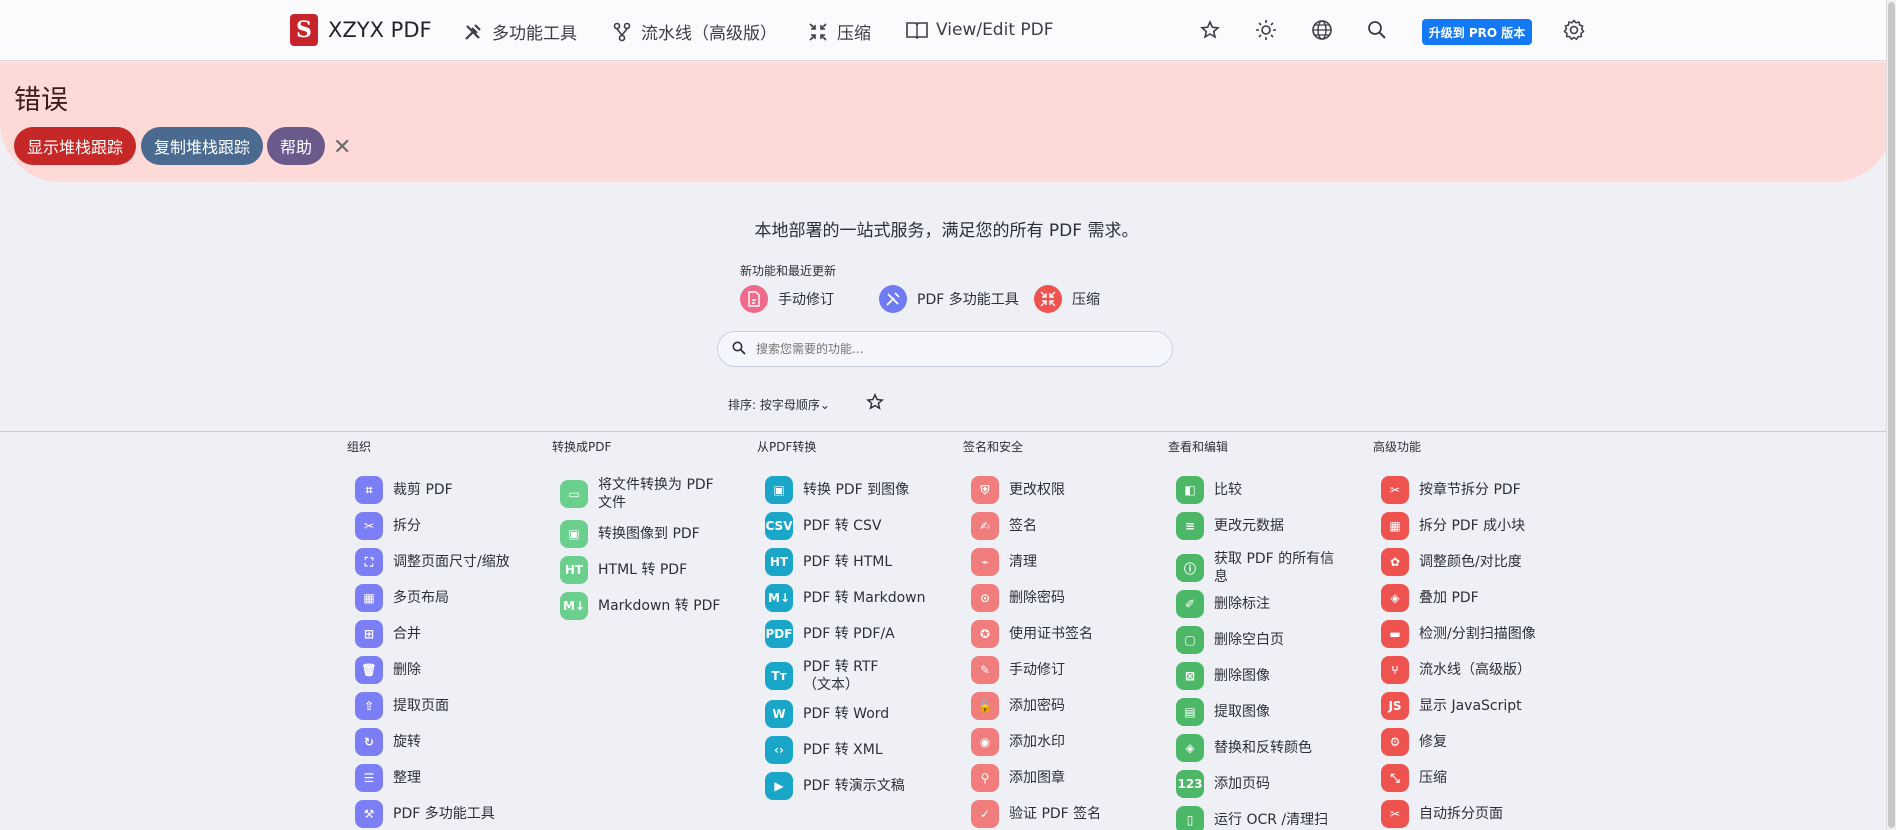 This screenshot has height=830, width=1896. What do you see at coordinates (1276, 568) in the screenshot?
I see `tool-item: ⓘ 获取 PDF 的所有信息` at bounding box center [1276, 568].